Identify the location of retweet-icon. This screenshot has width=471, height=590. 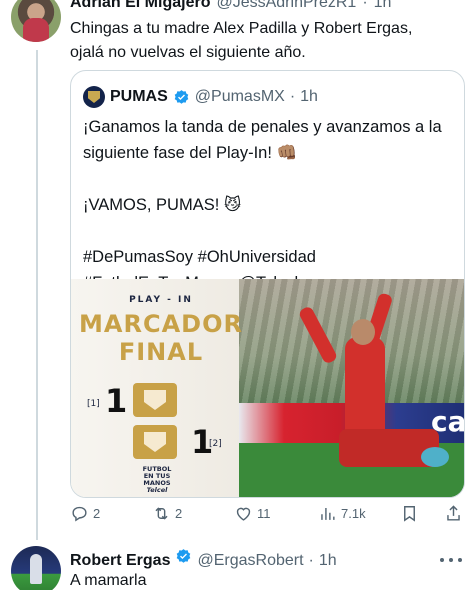
(161, 513).